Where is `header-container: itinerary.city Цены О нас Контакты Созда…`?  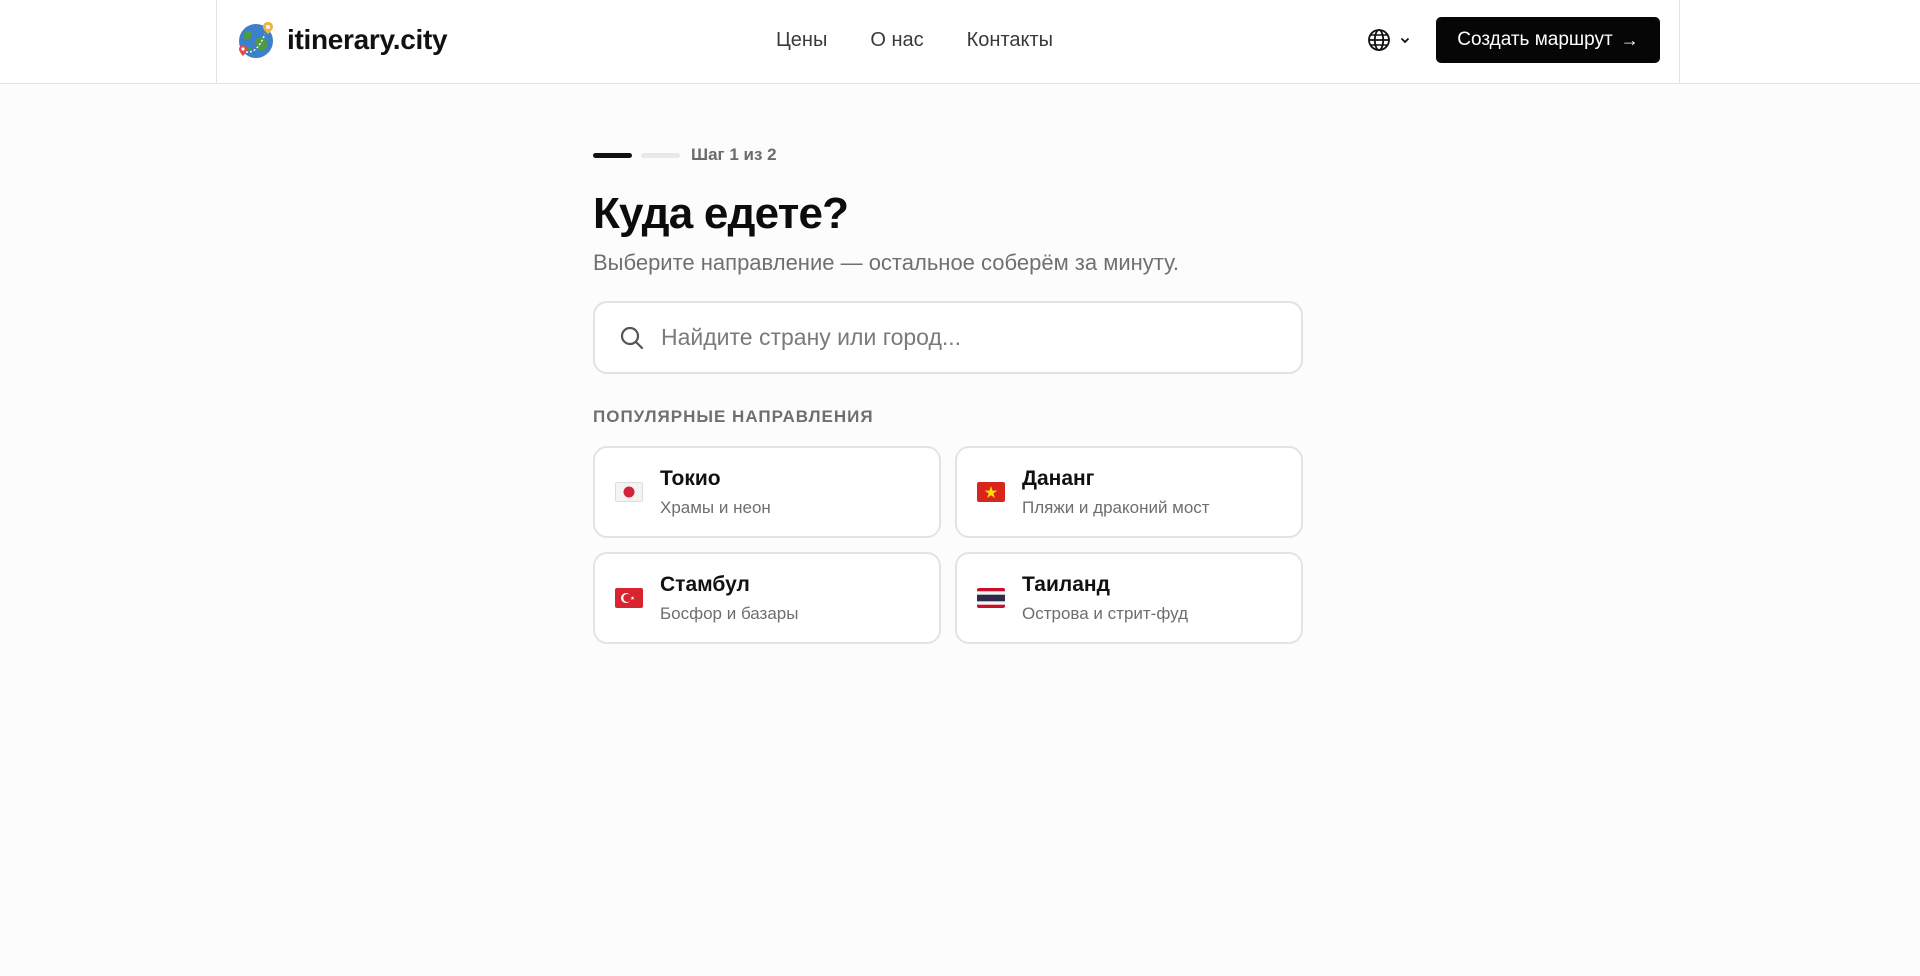 header-container: itinerary.city Цены О нас Контакты Созда… is located at coordinates (948, 42).